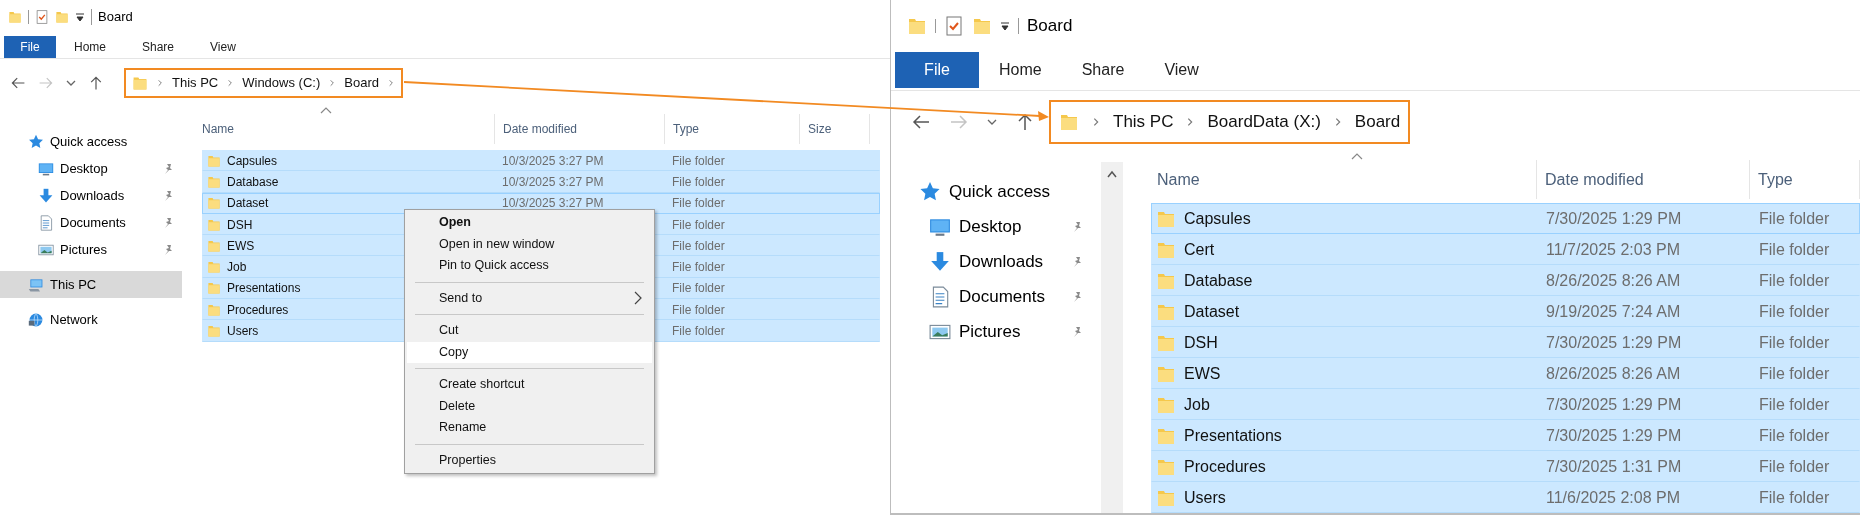 Image resolution: width=1860 pixels, height=515 pixels. Describe the element at coordinates (1613, 311) in the screenshot. I see `date-modified: 9/19/2025 7:24 AM` at that location.